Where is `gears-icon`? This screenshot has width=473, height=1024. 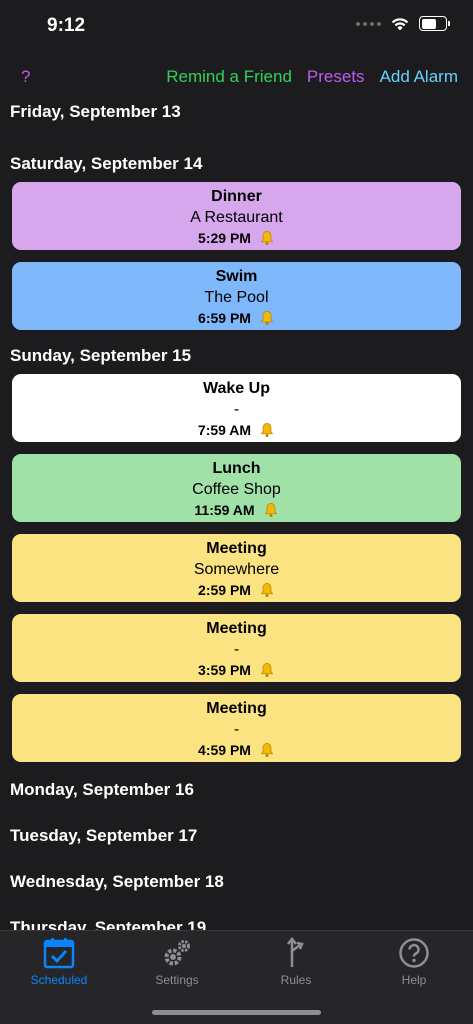 gears-icon is located at coordinates (177, 953).